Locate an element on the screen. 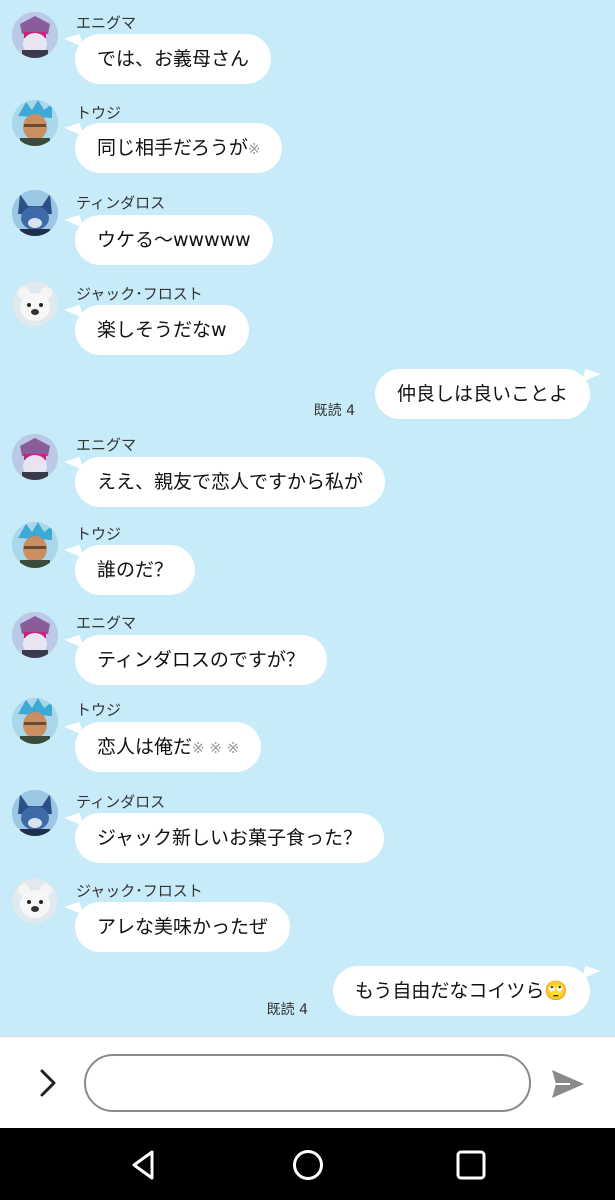  message-bubble: では、お義母さん is located at coordinates (173, 59).